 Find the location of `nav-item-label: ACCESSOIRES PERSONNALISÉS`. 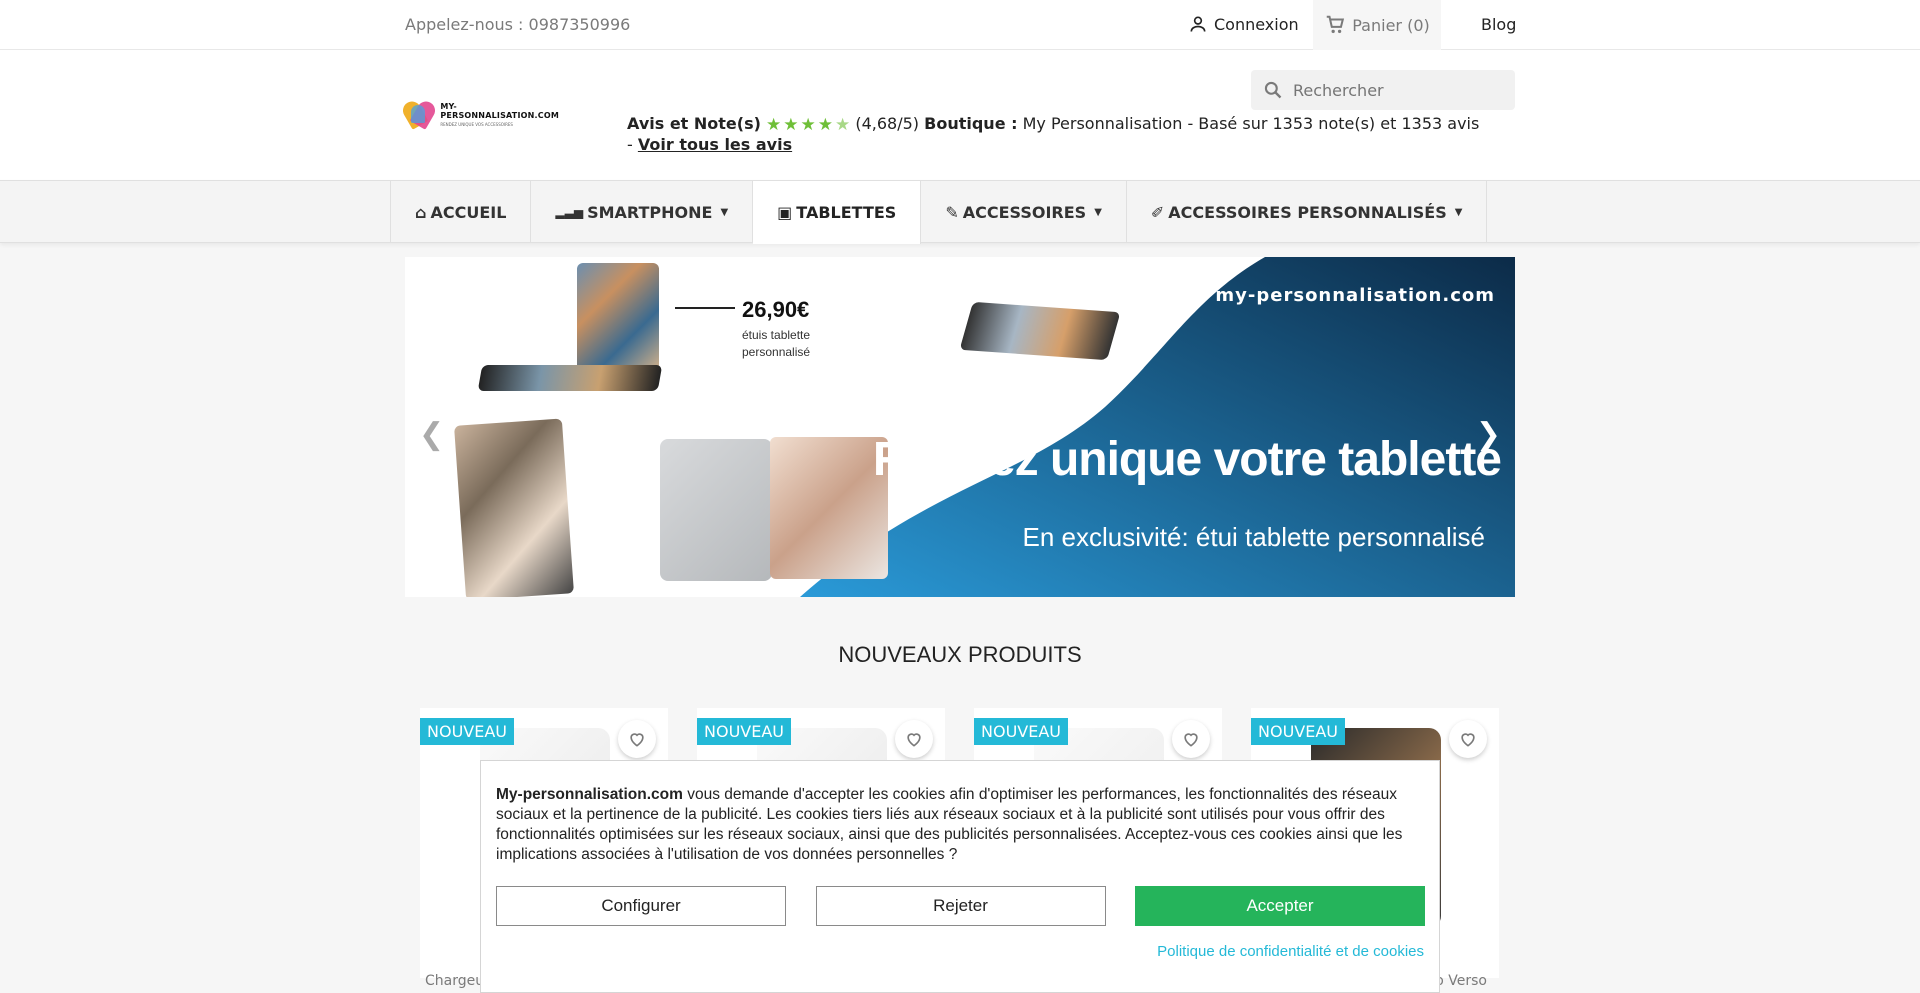

nav-item-label: ACCESSOIRES PERSONNALISÉS is located at coordinates (1307, 212).